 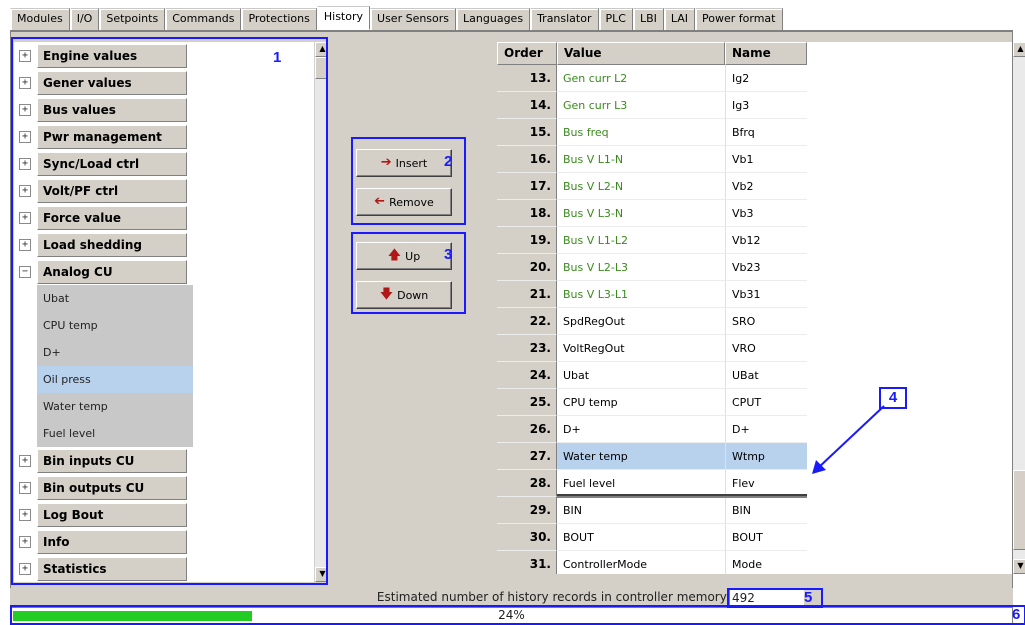 I want to click on tab-lai: LAI, so click(x=679, y=19).